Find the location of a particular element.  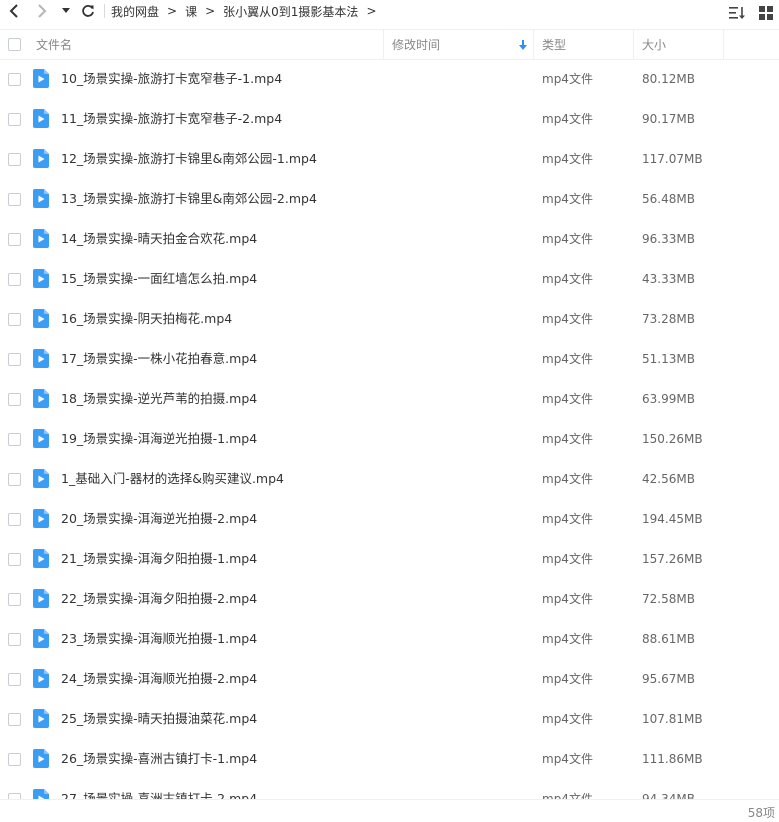

file-row: 10_场景实操-旅游打卡宽窄巷子-1.mp4 mp4文件 80.12MB is located at coordinates (389, 79).